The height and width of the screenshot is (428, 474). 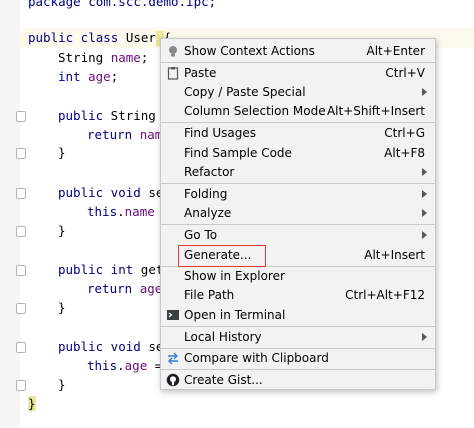 I want to click on menu-item-label: Show Context Actions, so click(x=249, y=51).